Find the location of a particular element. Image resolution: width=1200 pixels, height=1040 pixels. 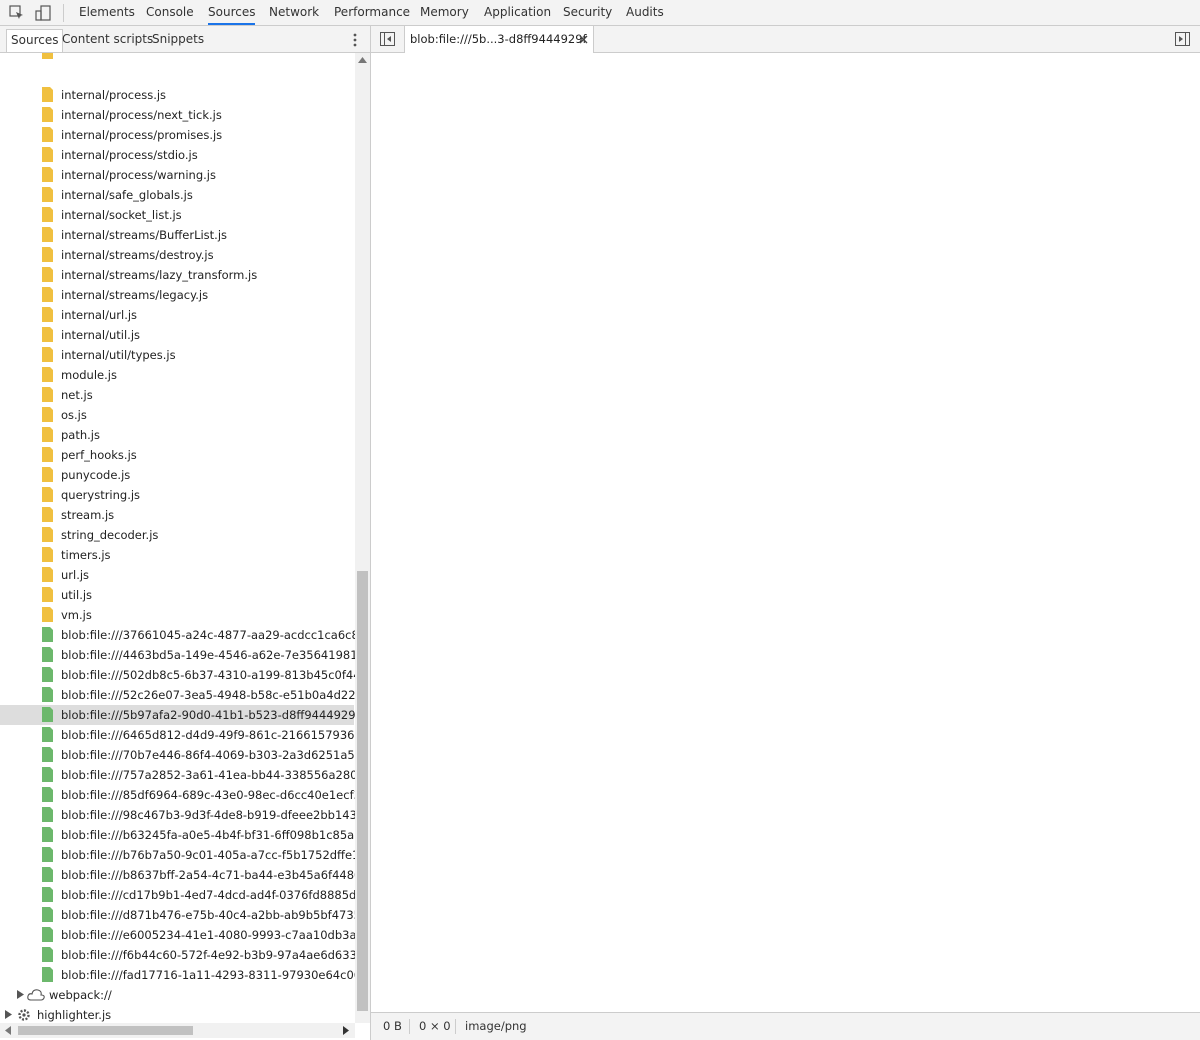

horizontal-scrollbar is located at coordinates (177, 1030).